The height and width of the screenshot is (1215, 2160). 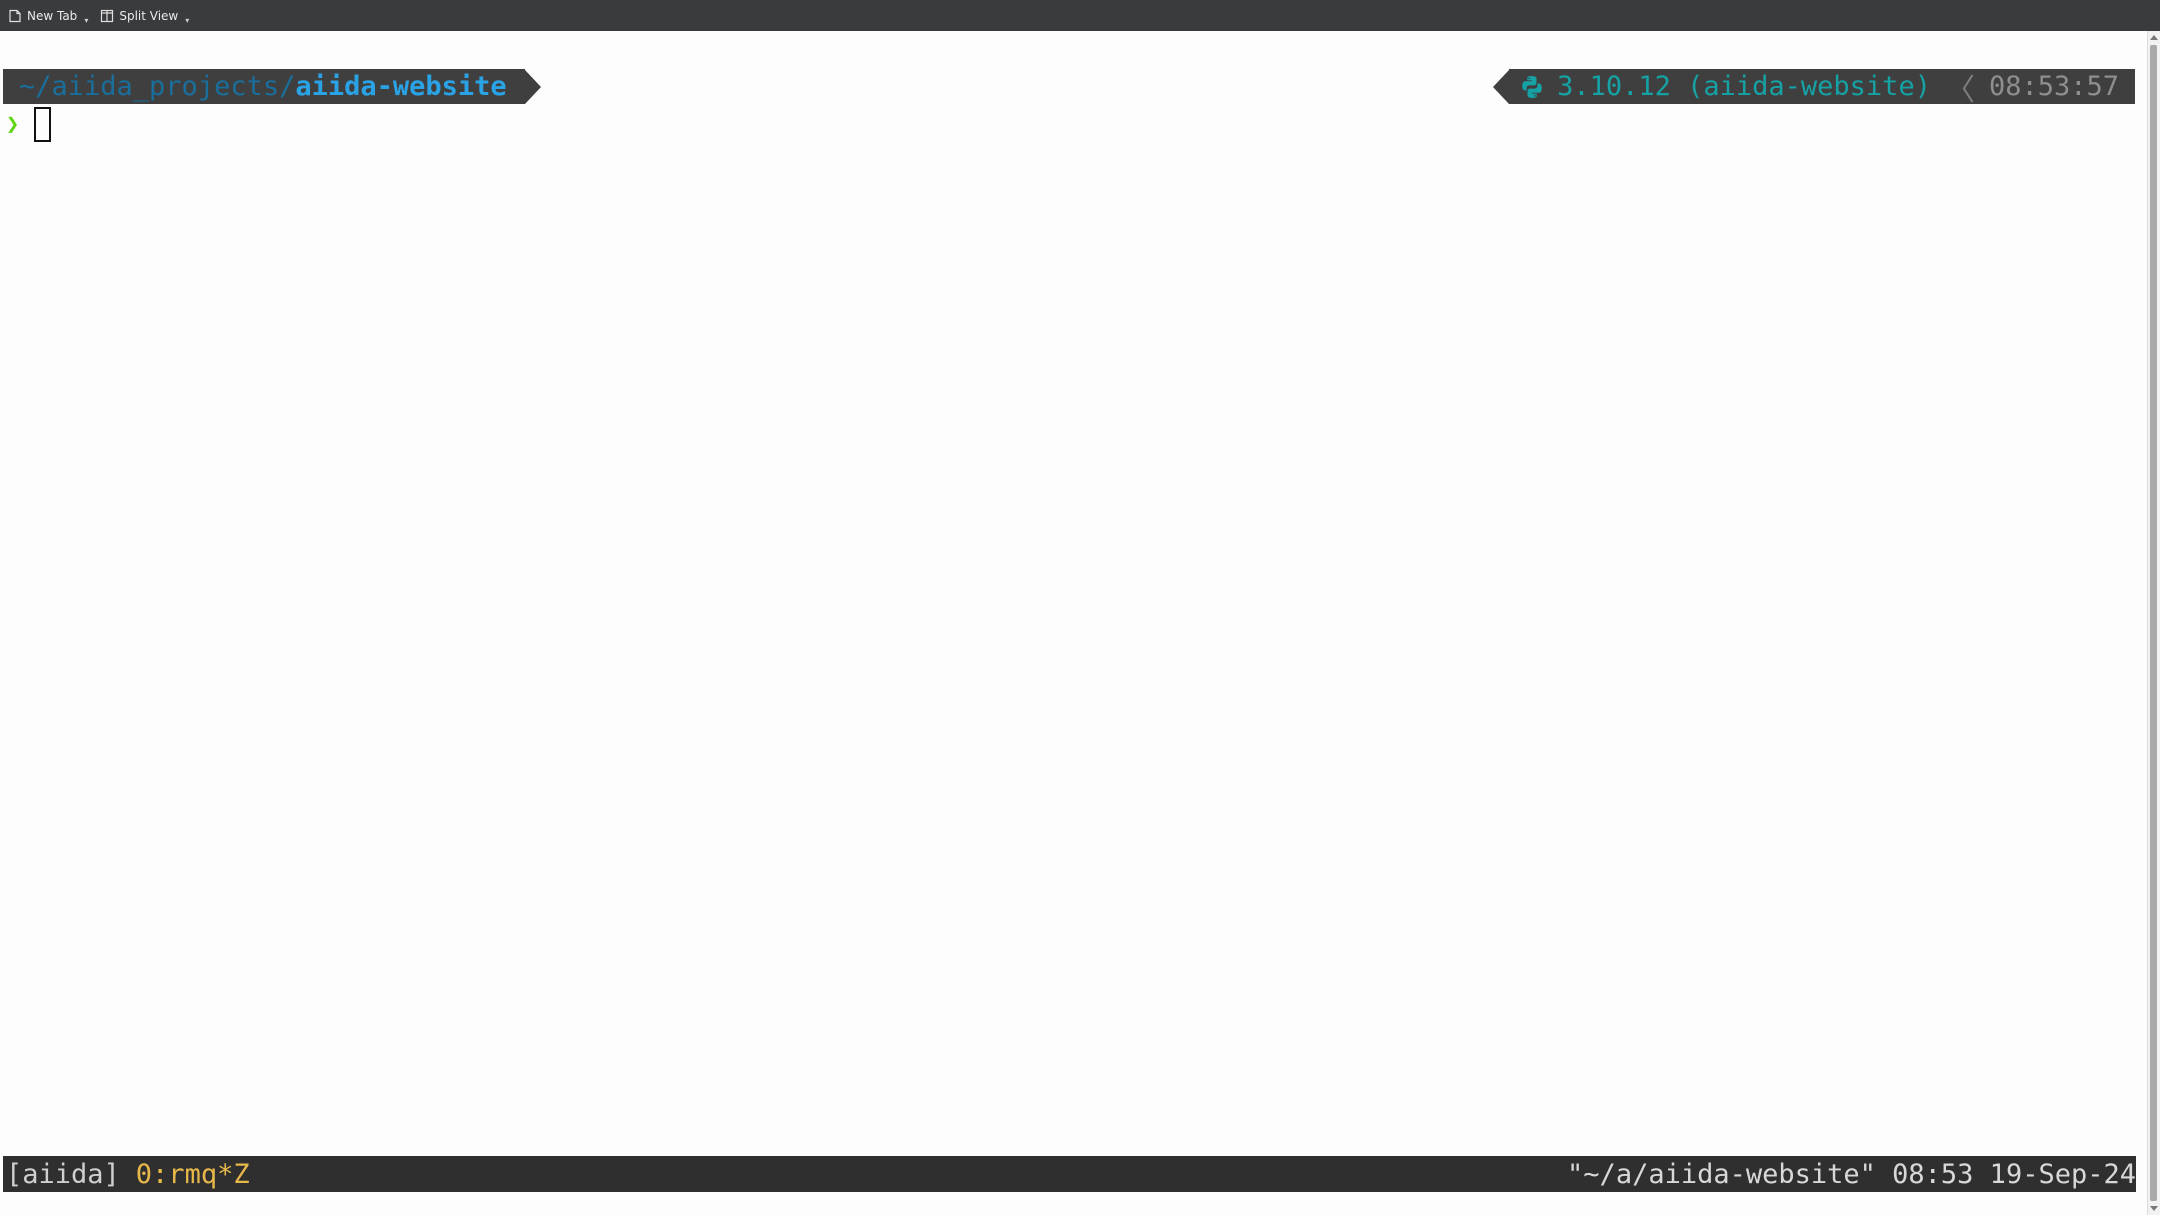 What do you see at coordinates (149, 15) in the screenshot?
I see `split-view-label: Split View` at bounding box center [149, 15].